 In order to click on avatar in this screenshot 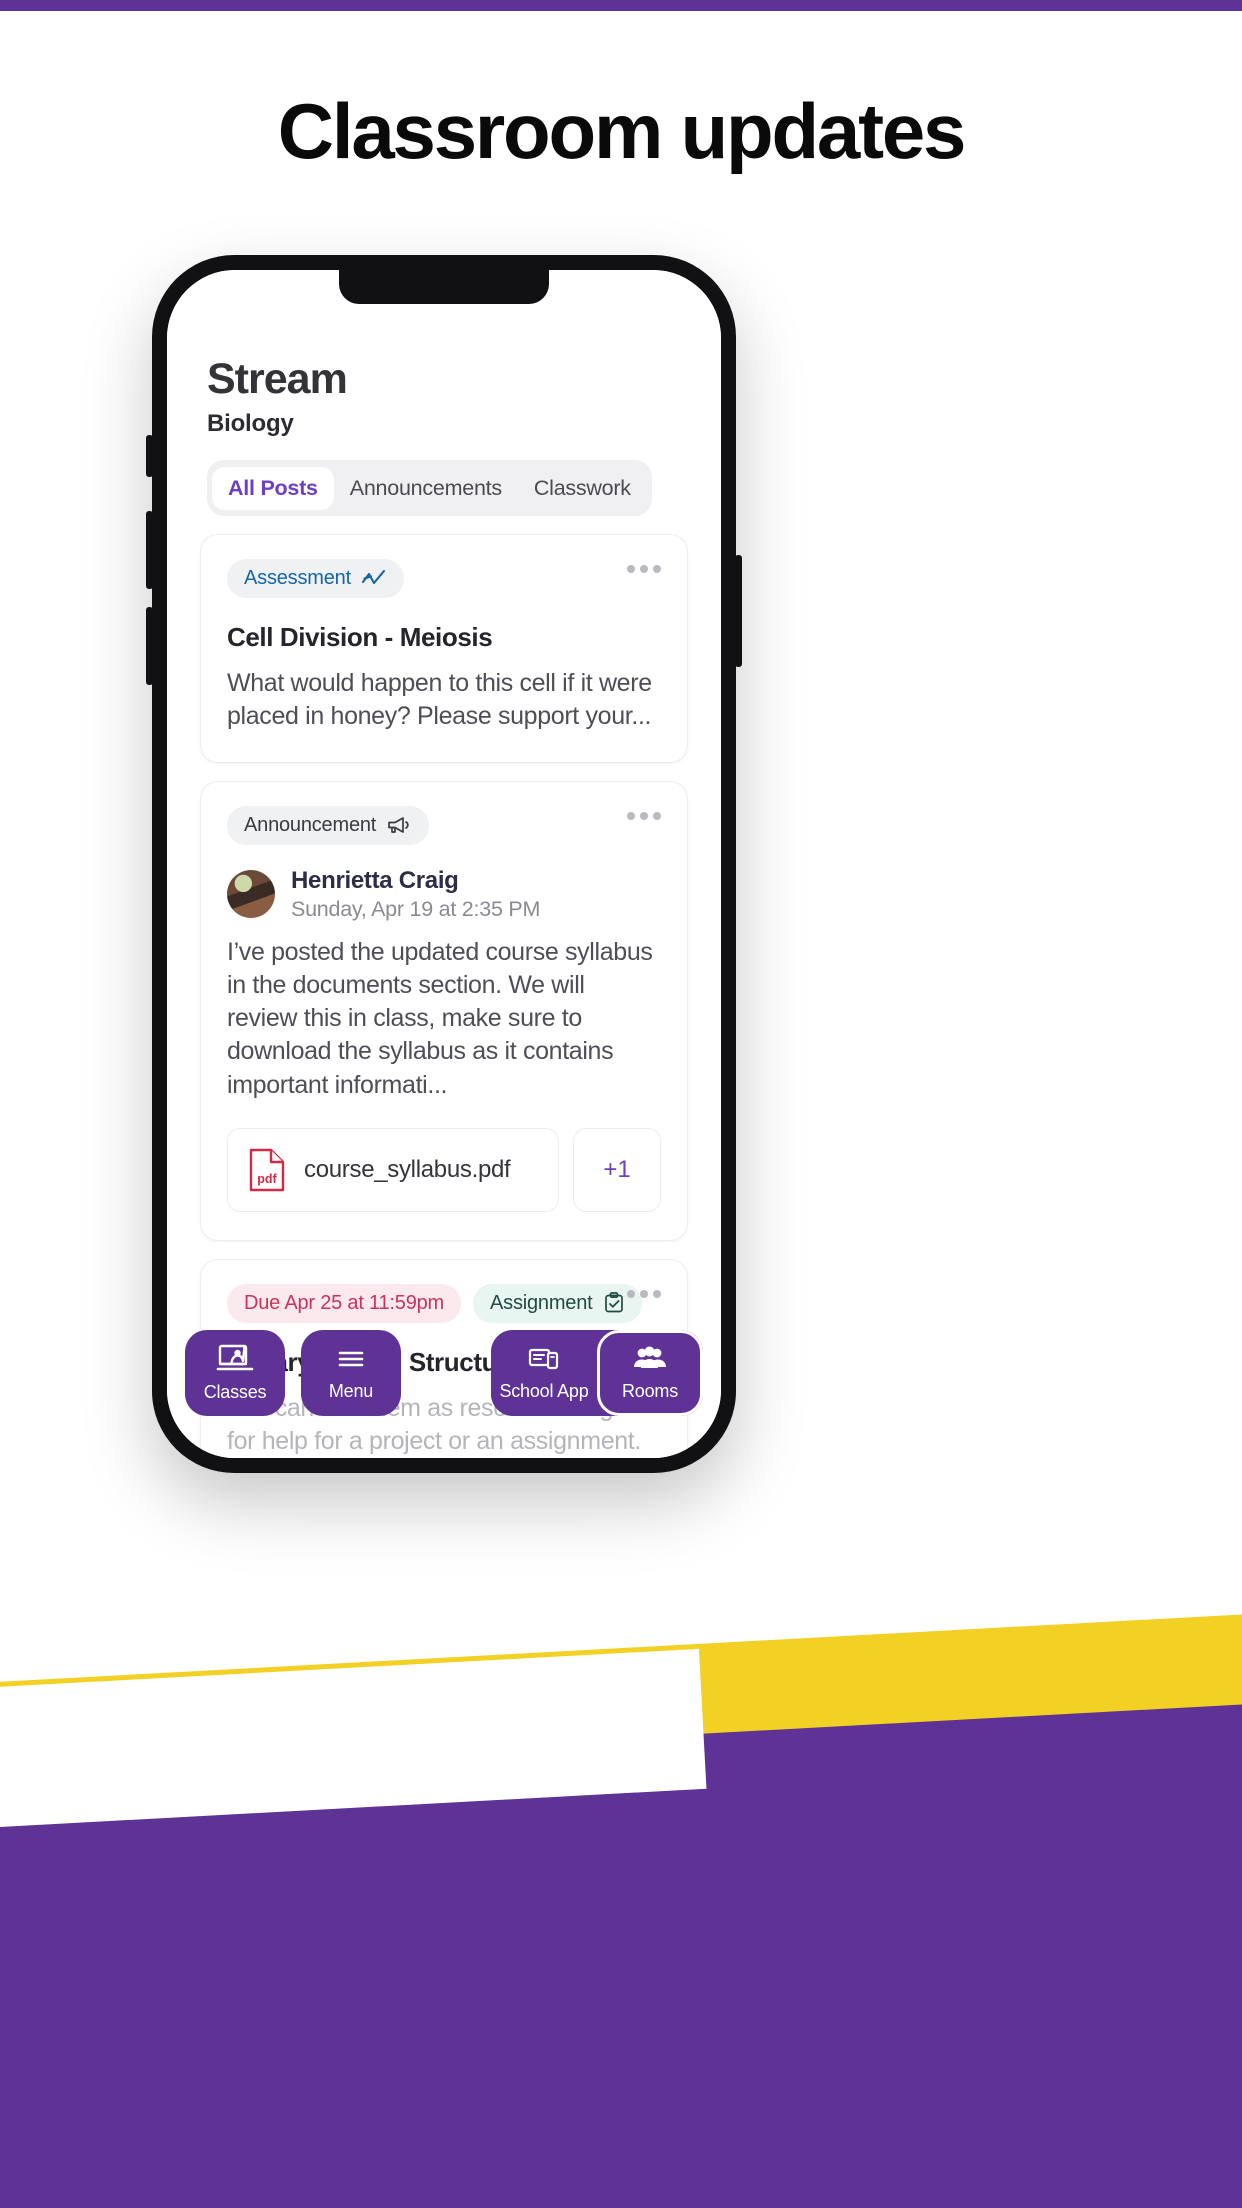, I will do `click(251, 894)`.